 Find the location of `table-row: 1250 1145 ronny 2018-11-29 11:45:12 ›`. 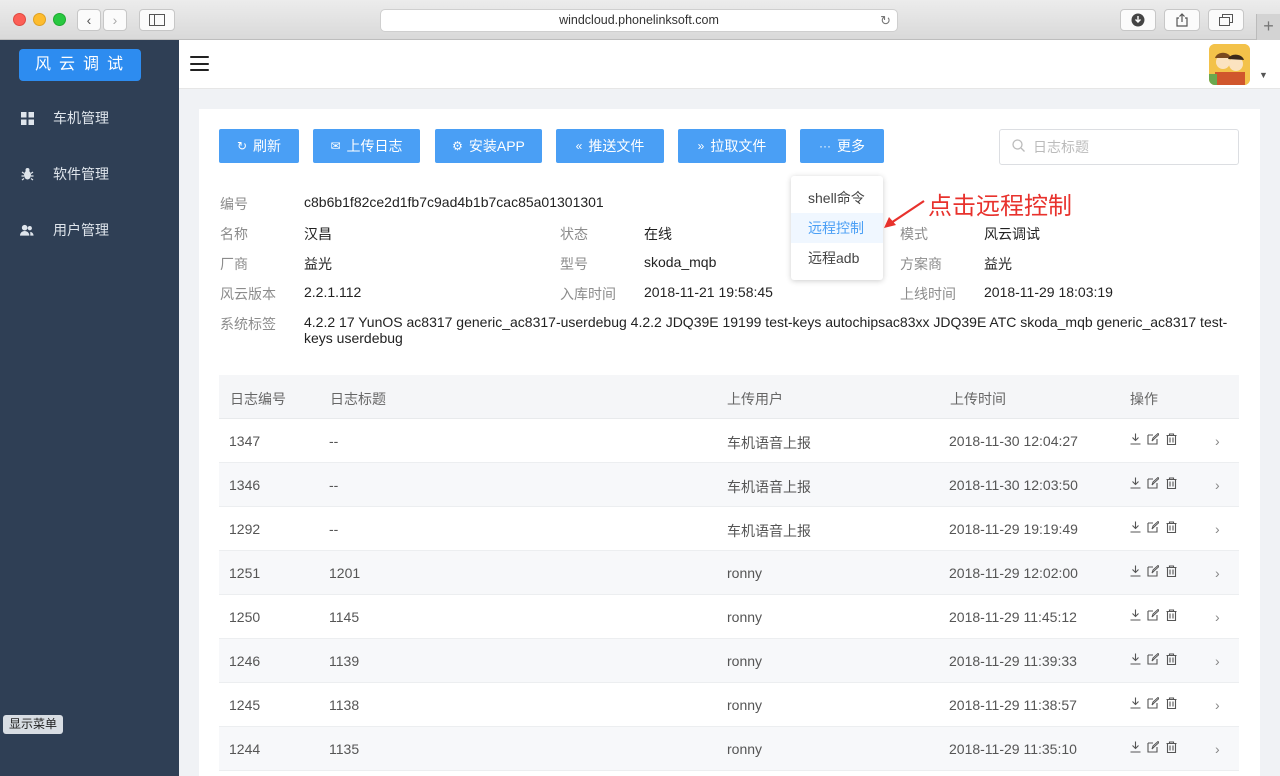

table-row: 1250 1145 ronny 2018-11-29 11:45:12 › is located at coordinates (729, 617).